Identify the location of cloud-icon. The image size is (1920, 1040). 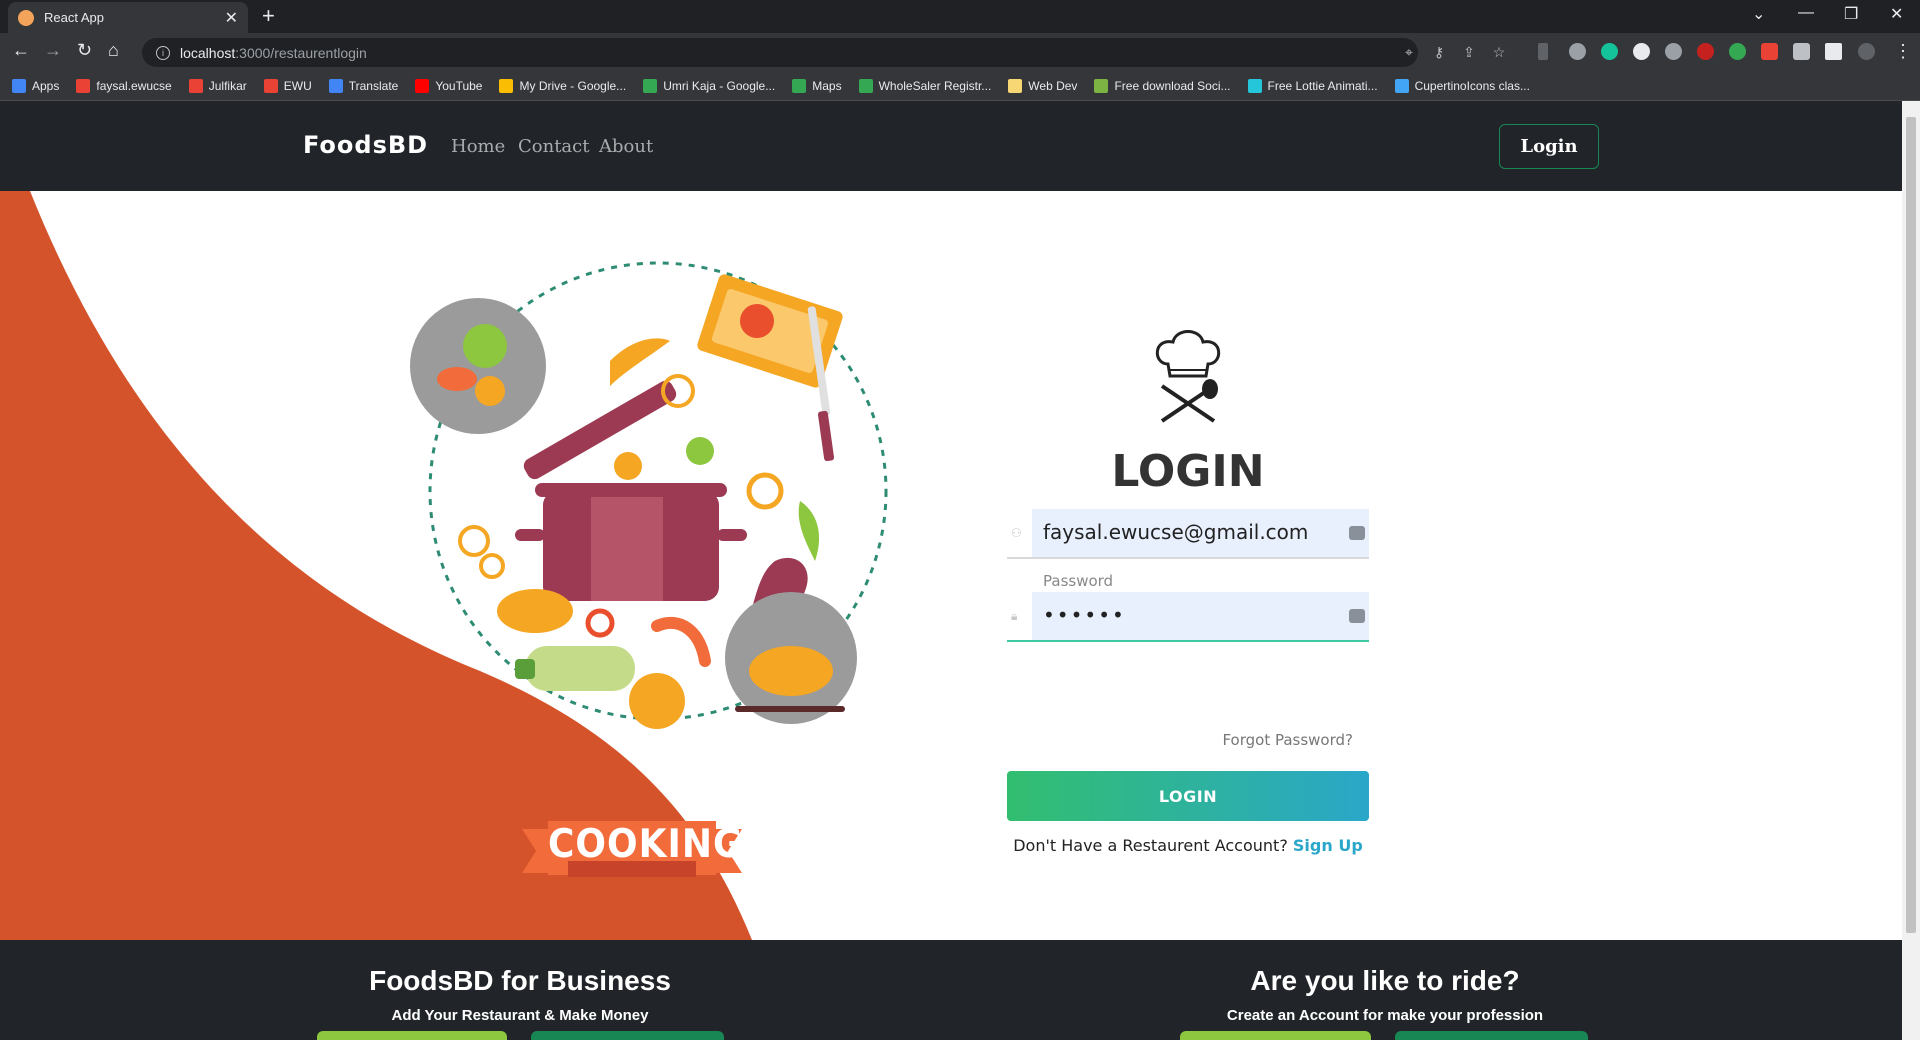
(1673, 51).